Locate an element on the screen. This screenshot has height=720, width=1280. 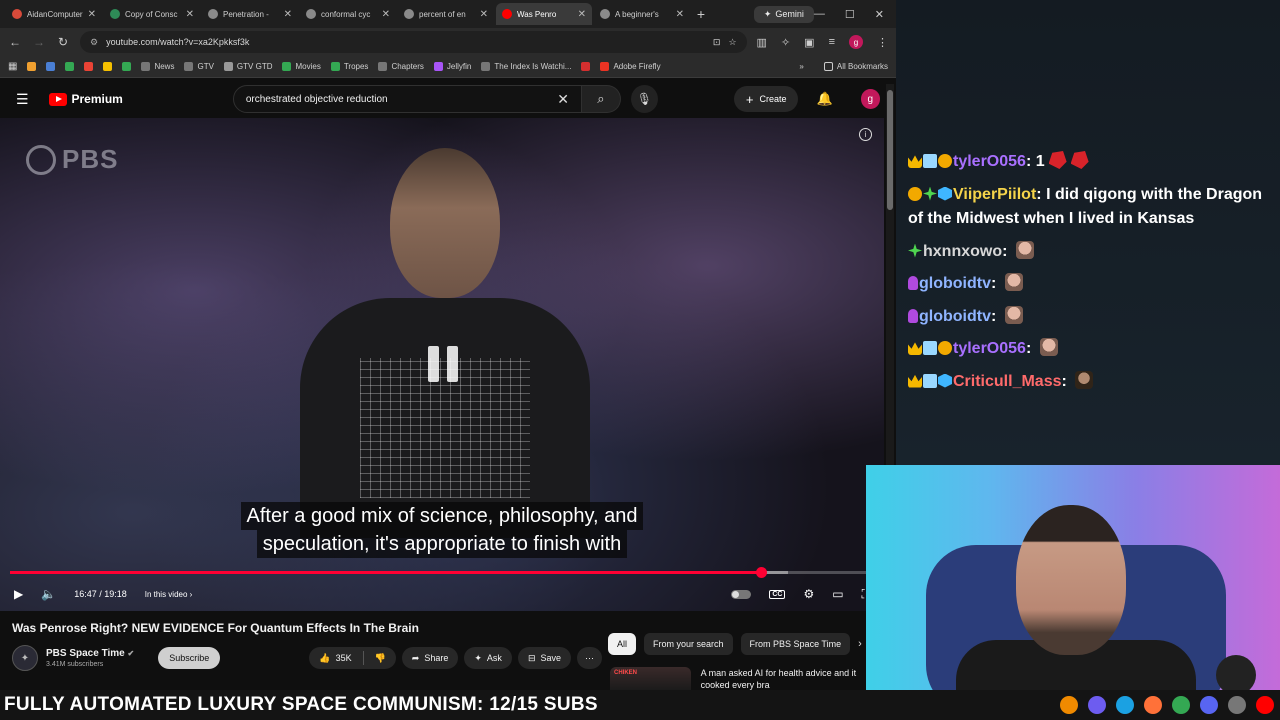
bookmark-item: Tropes is located at coordinates (349, 66).